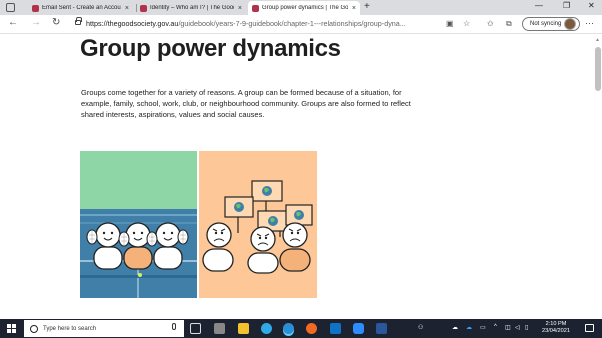 Image resolution: width=602 pixels, height=338 pixels. Describe the element at coordinates (335, 328) in the screenshot. I see `outlook-icon` at that location.